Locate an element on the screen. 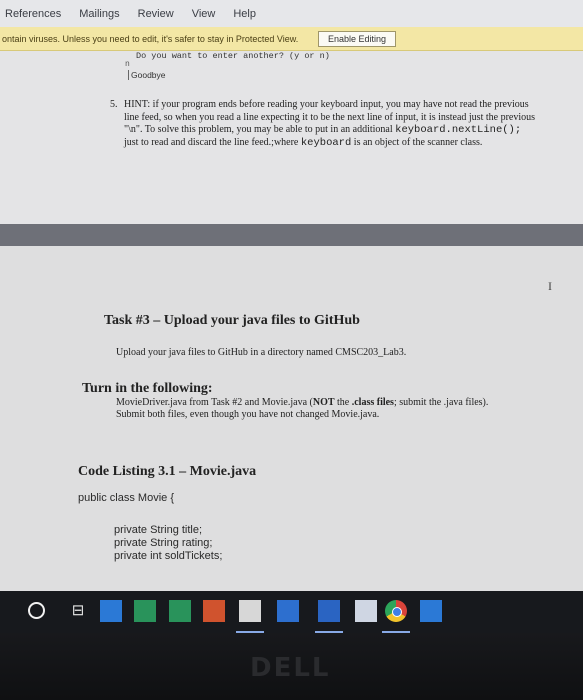 This screenshot has height=700, width=583. task-view-icon: ⊟ is located at coordinates (78, 611).